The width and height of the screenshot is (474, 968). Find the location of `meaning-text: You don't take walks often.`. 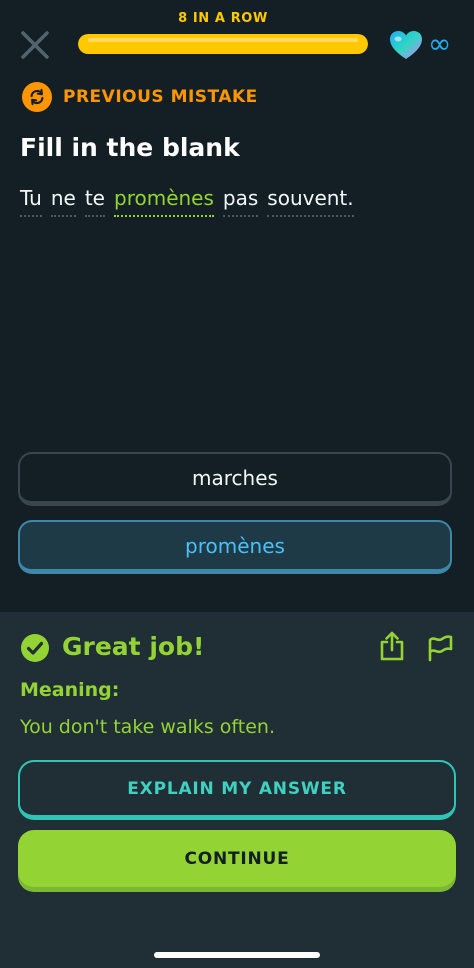

meaning-text: You don't take walks often. is located at coordinates (147, 727).